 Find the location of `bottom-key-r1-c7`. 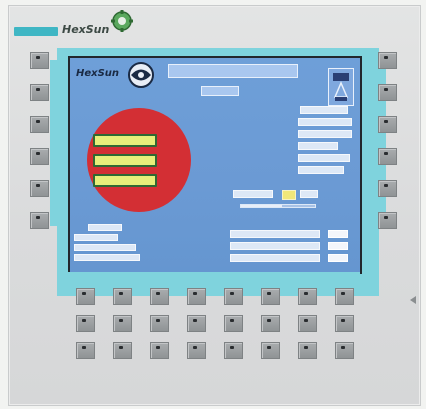

bottom-key-r1-c7 is located at coordinates (307, 296).